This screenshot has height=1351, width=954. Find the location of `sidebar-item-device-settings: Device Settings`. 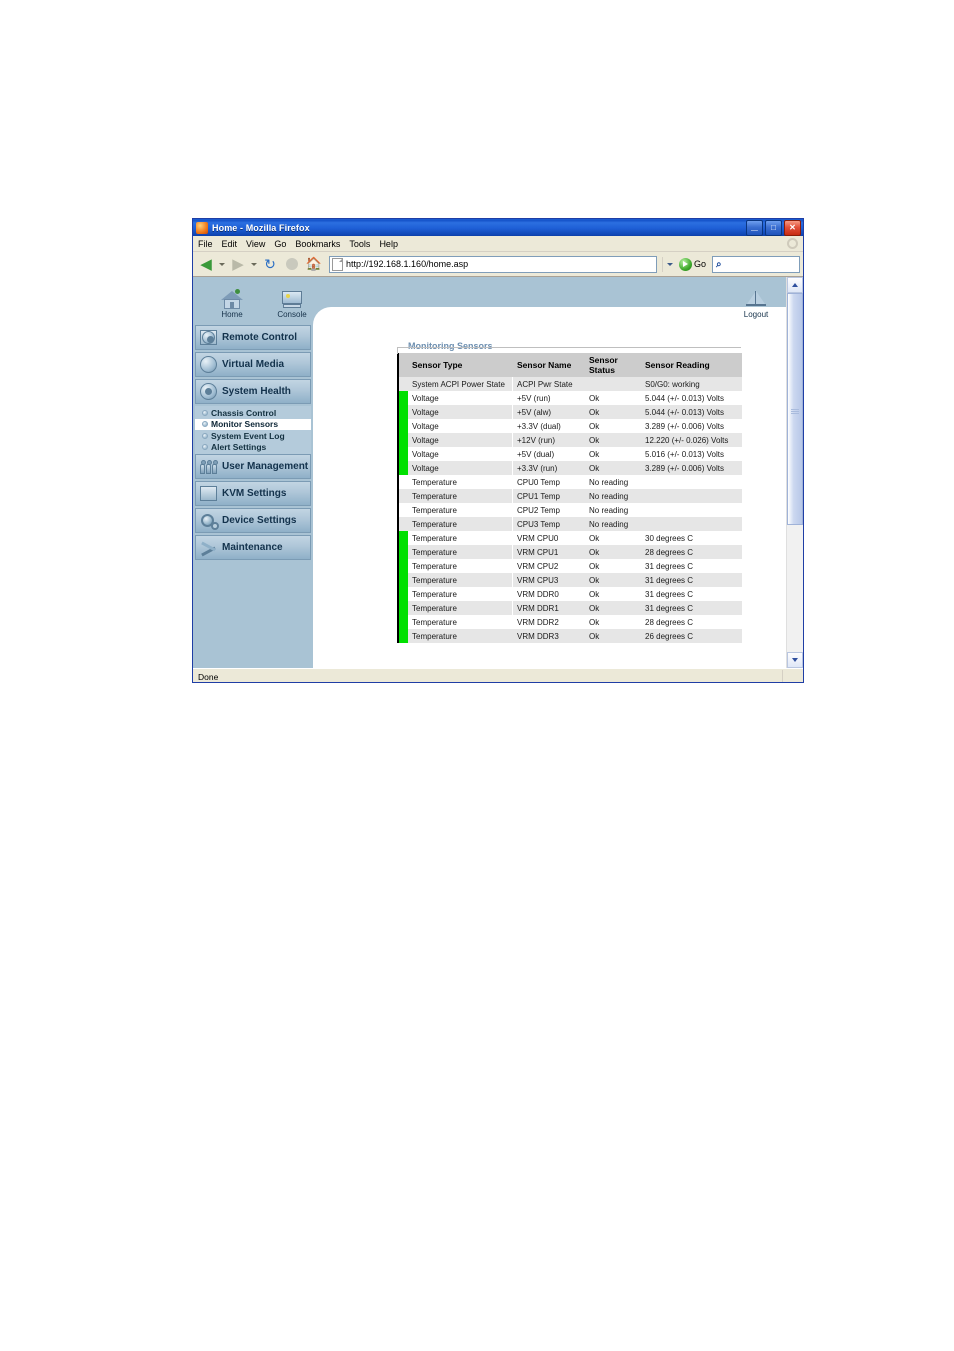

sidebar-item-device-settings: Device Settings is located at coordinates (253, 520).